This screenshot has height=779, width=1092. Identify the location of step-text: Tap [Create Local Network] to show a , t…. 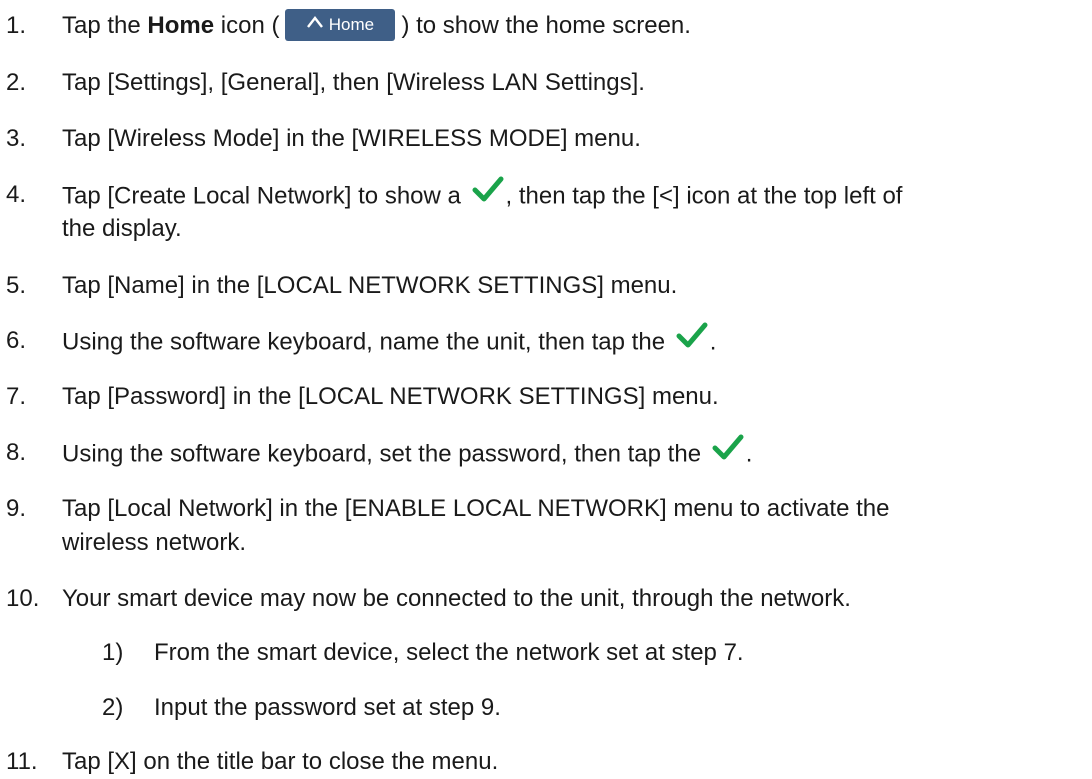
(482, 195).